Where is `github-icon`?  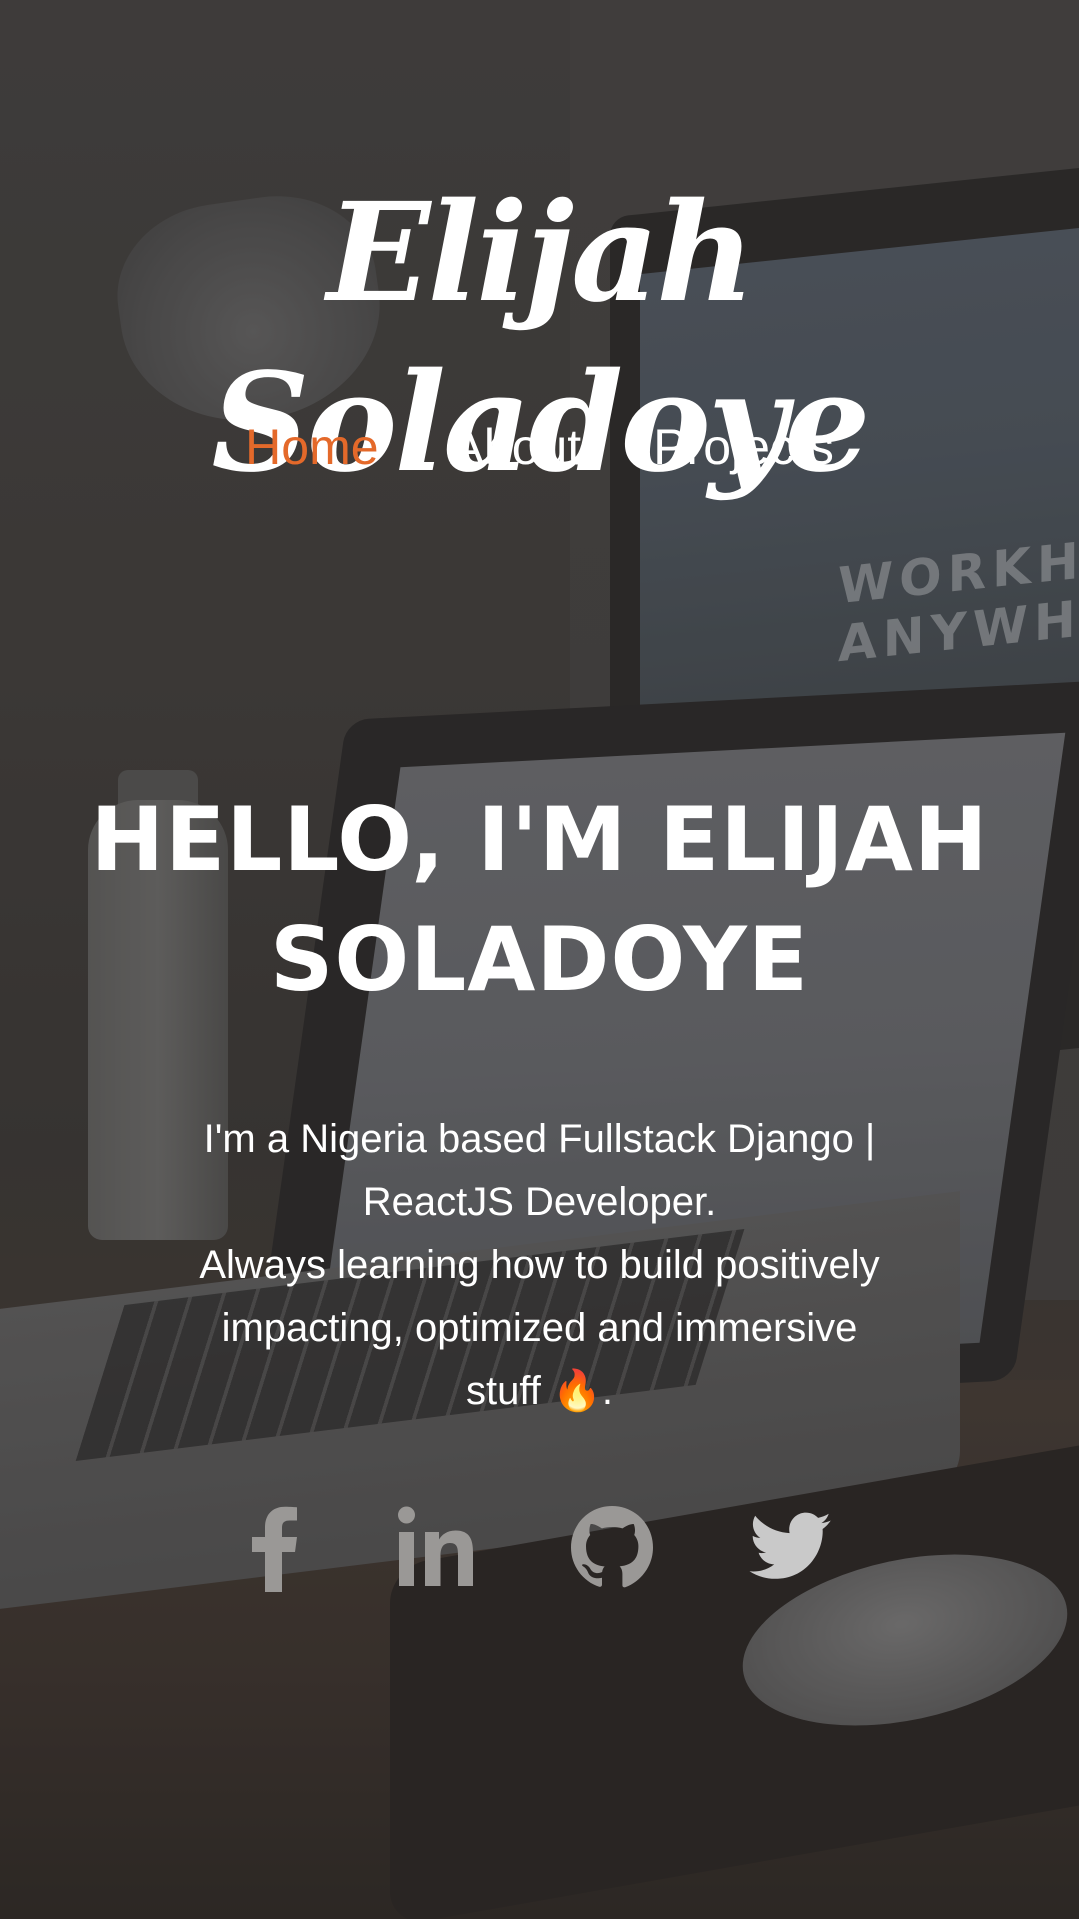 github-icon is located at coordinates (612, 1547).